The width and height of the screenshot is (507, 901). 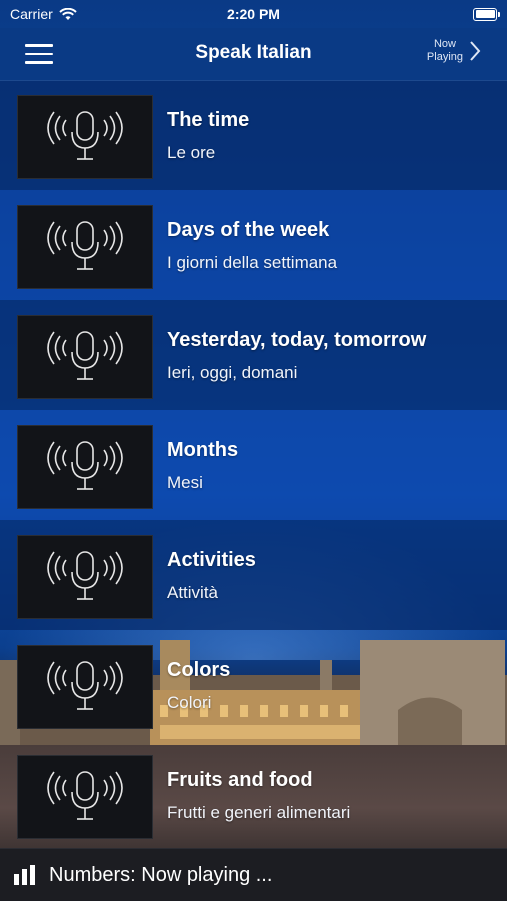 I want to click on lesson-title: Colors, so click(x=199, y=670).